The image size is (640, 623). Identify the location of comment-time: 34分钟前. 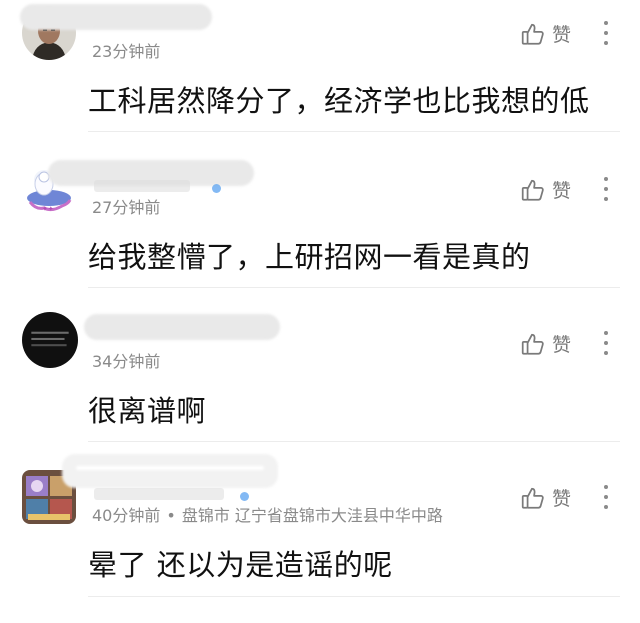
(126, 361).